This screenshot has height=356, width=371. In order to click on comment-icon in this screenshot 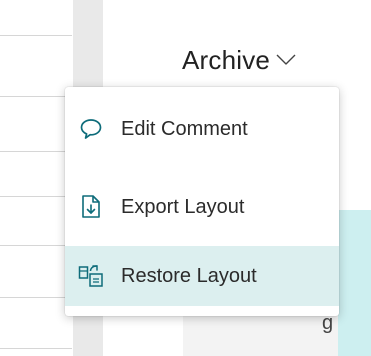, I will do `click(91, 129)`.